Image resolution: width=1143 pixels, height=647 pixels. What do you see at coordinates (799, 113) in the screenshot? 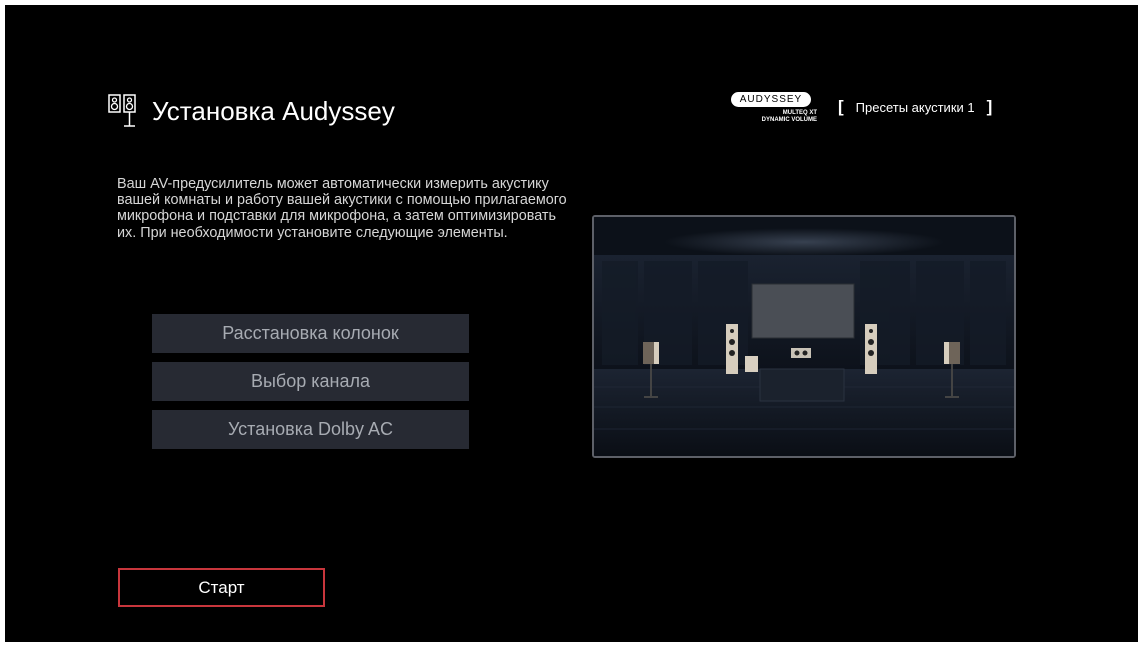
I see `brand-line-multeq: MULTEQ XT` at bounding box center [799, 113].